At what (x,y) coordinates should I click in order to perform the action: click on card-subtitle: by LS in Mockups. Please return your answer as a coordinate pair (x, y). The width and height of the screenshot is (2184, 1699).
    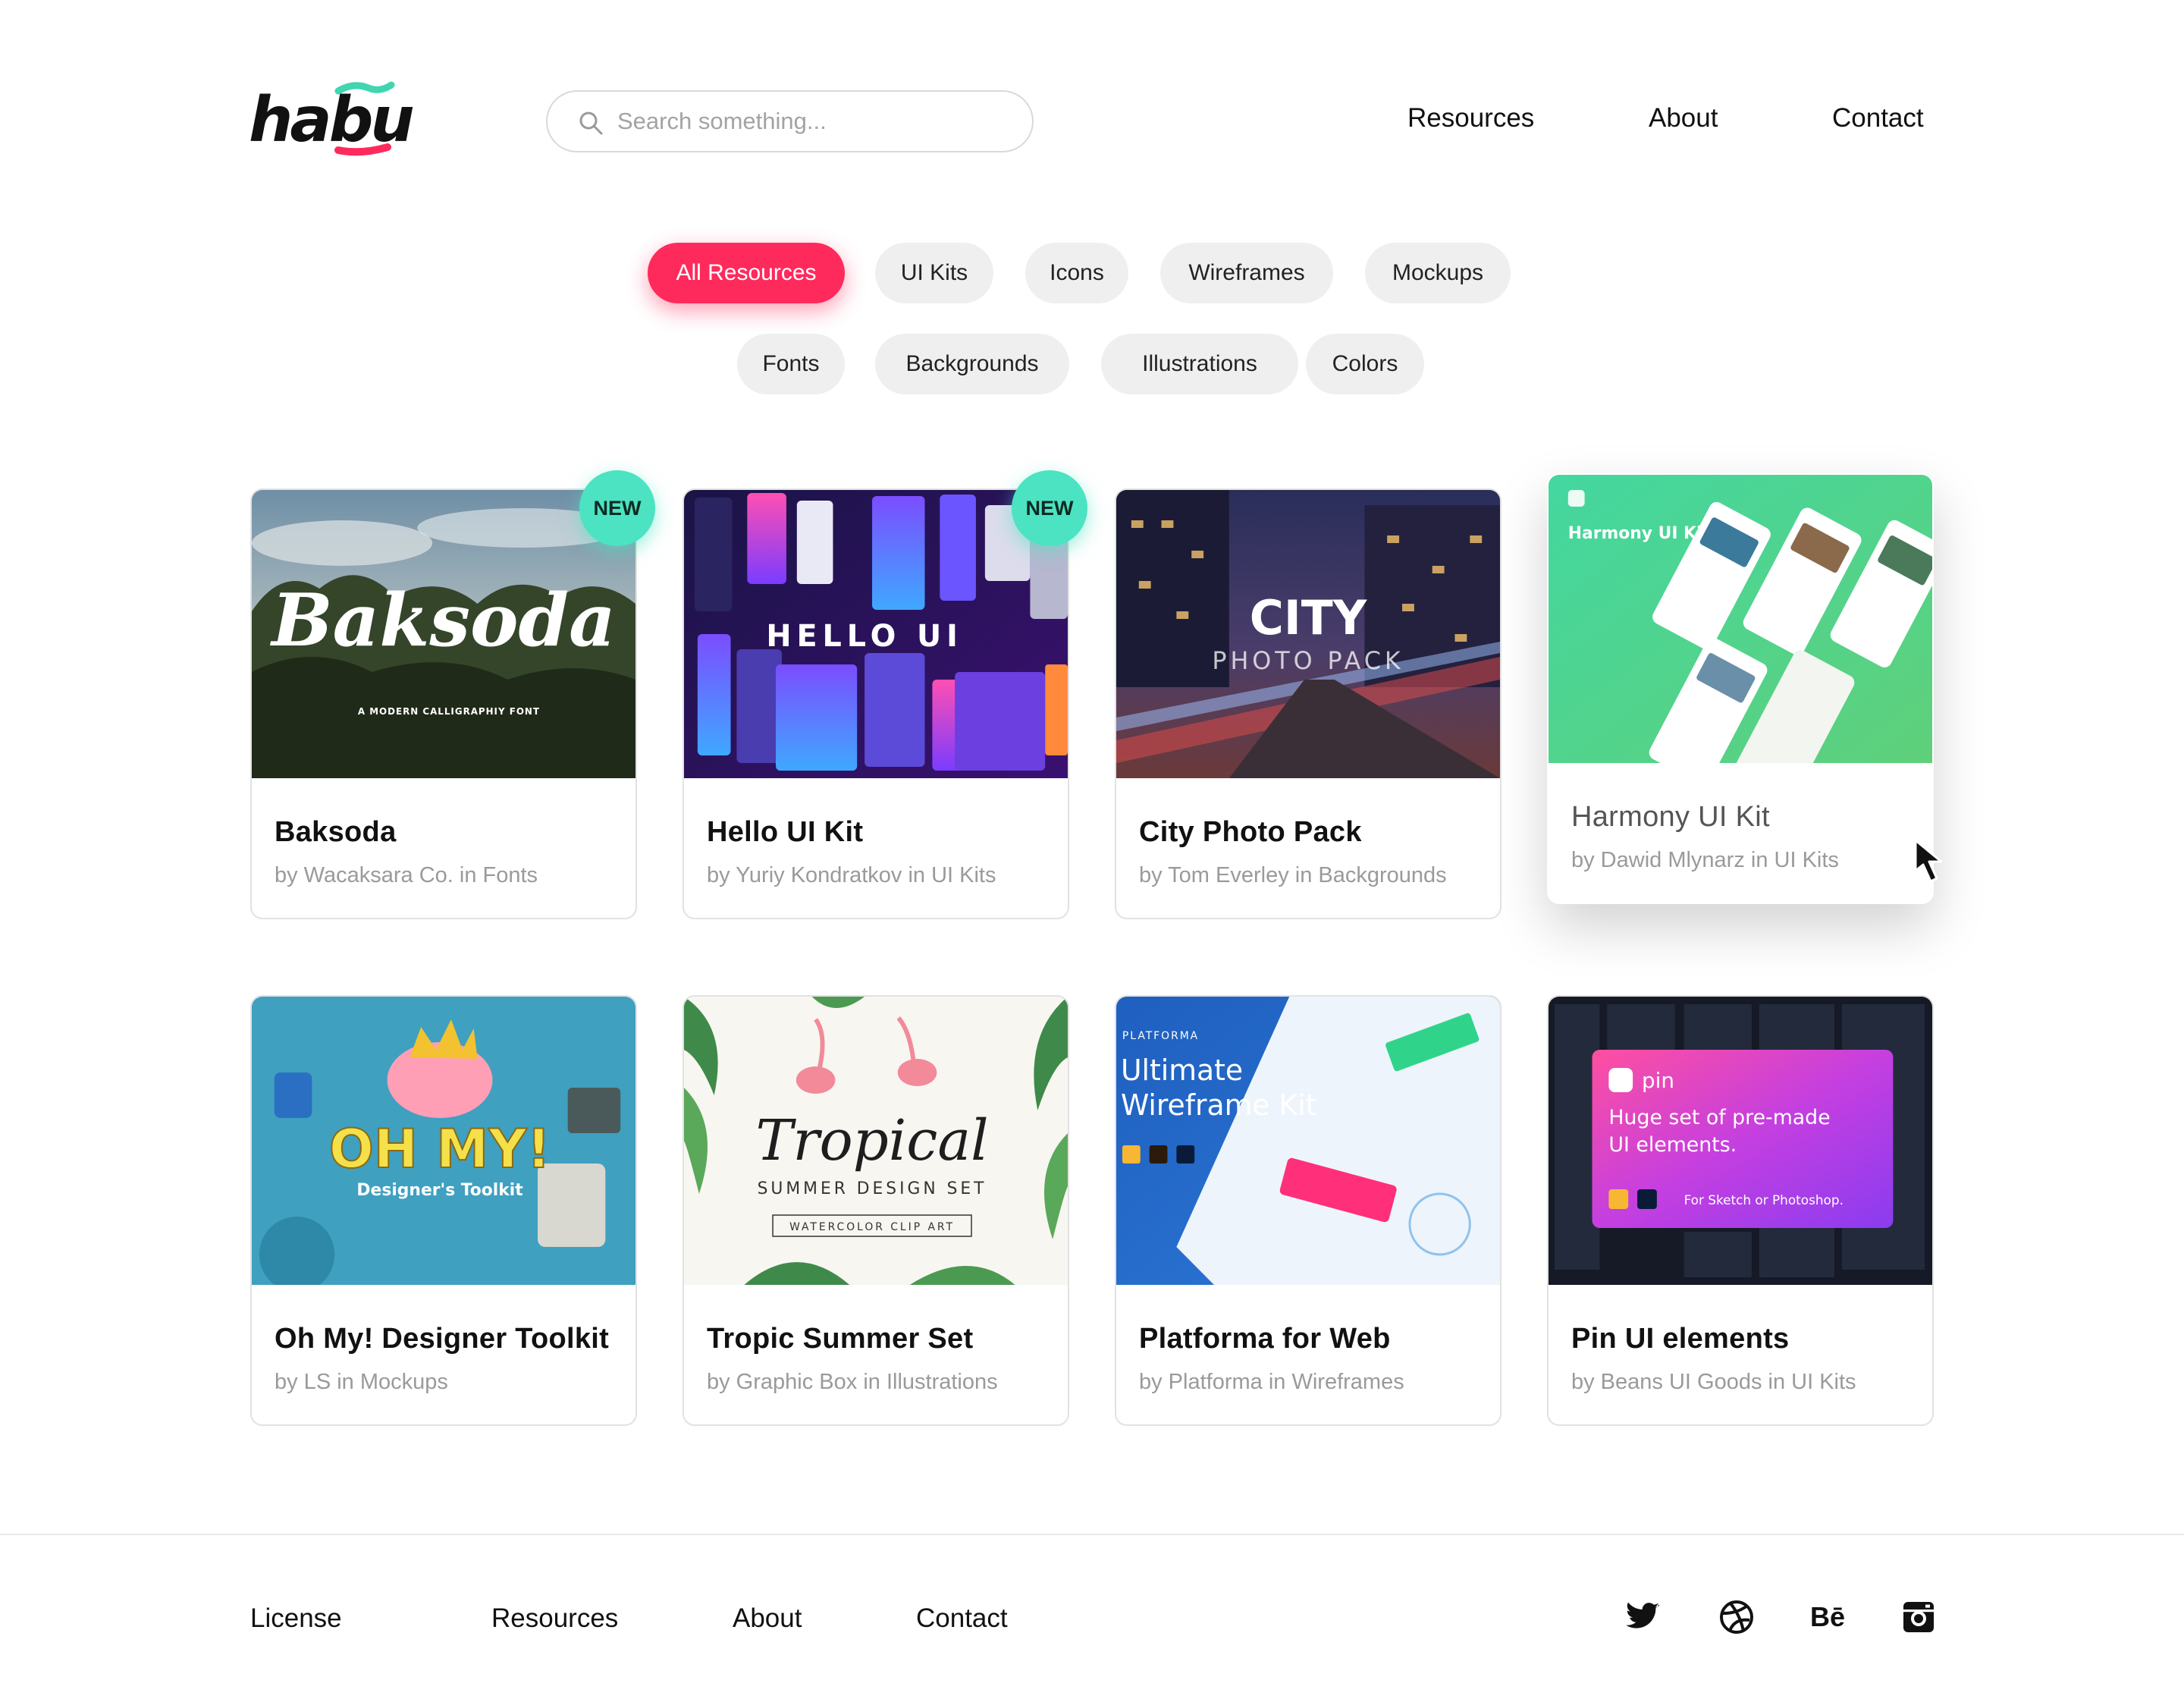
    Looking at the image, I should click on (361, 1382).